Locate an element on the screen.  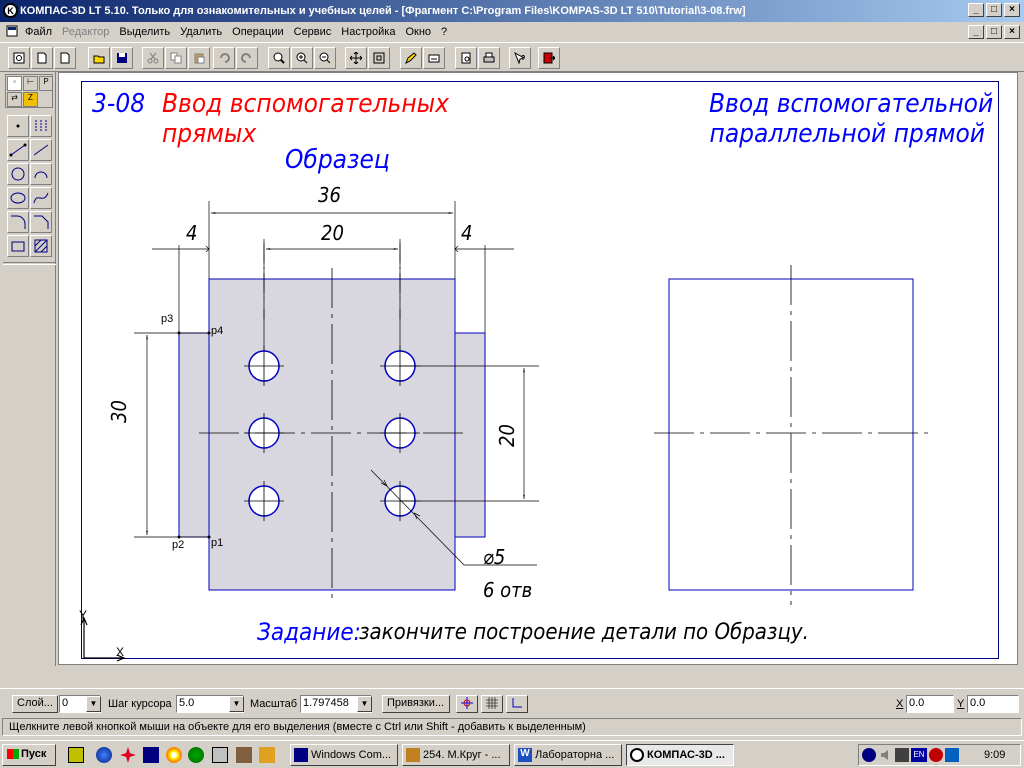
quicklaunch-star-icon is located at coordinates (128, 755).